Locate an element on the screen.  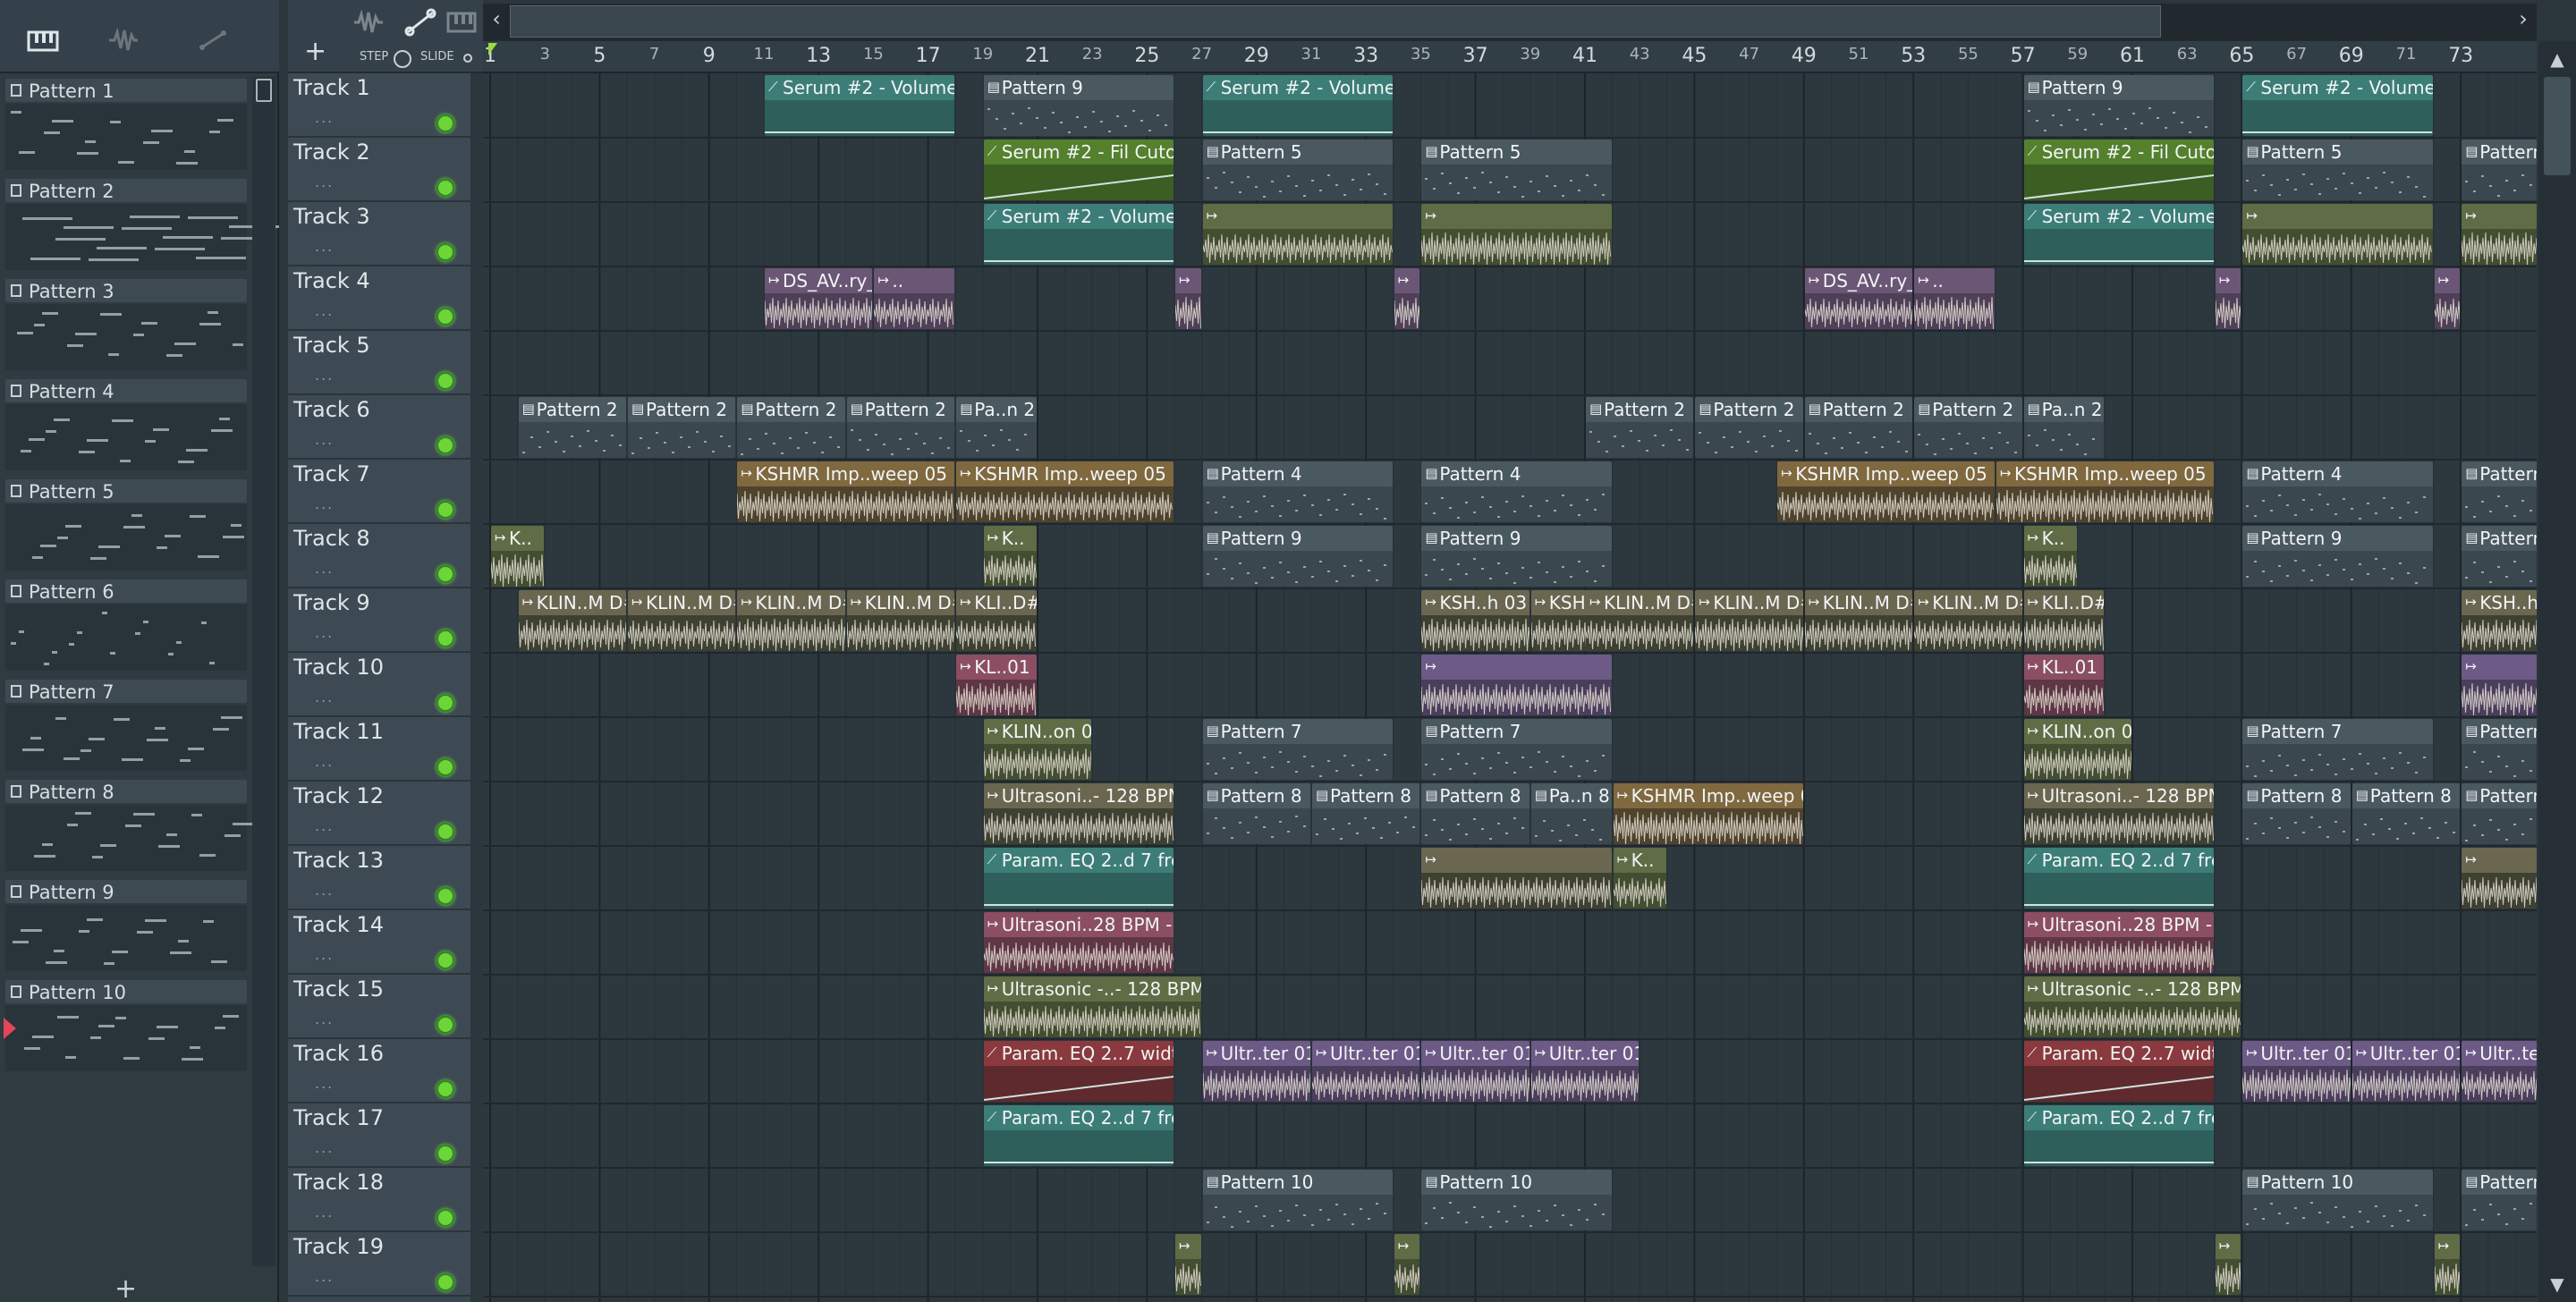
add-pattern-button: + is located at coordinates (125, 1287).